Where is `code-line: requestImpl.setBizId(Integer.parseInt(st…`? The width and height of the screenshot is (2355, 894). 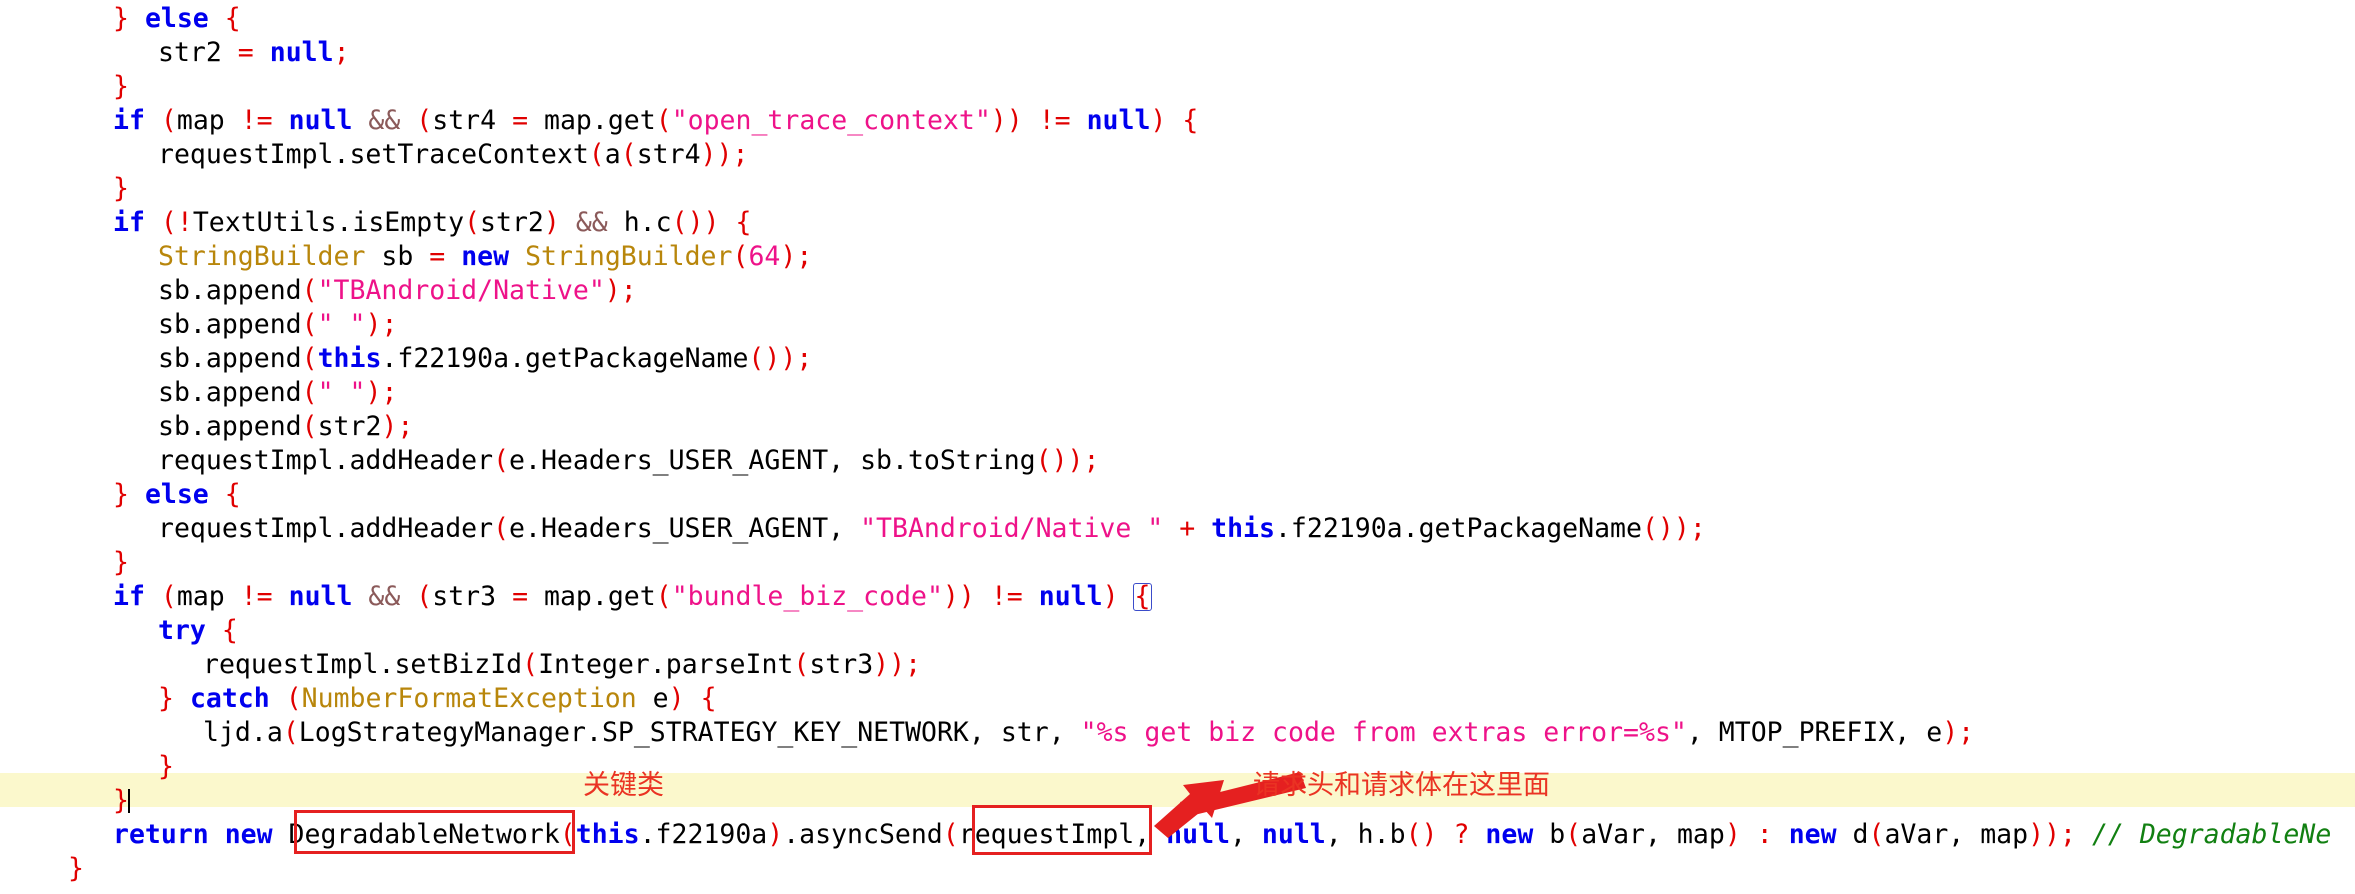 code-line: requestImpl.setBizId(Integer.parseInt(st… is located at coordinates (1177, 665).